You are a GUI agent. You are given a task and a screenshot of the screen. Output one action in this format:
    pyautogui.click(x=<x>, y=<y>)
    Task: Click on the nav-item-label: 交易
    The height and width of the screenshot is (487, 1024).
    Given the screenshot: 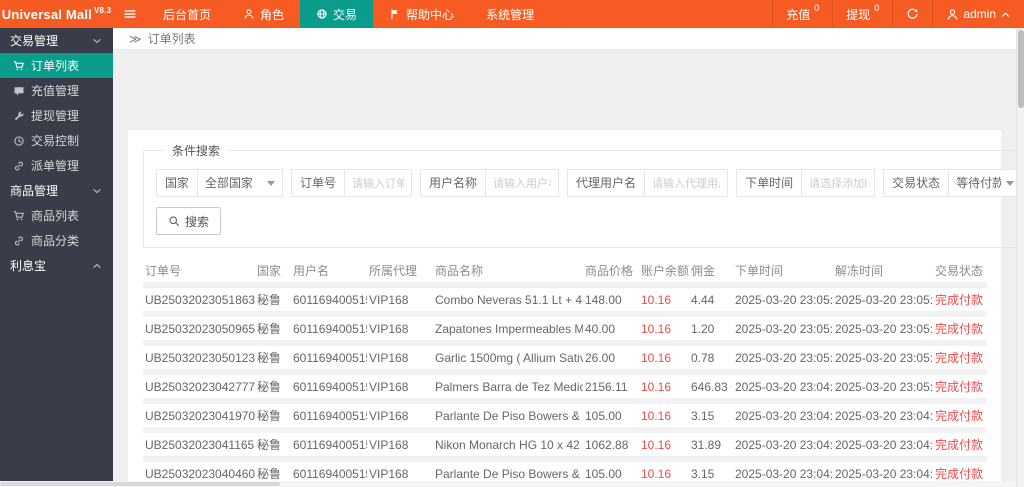 What is the action you would take?
    pyautogui.click(x=345, y=14)
    